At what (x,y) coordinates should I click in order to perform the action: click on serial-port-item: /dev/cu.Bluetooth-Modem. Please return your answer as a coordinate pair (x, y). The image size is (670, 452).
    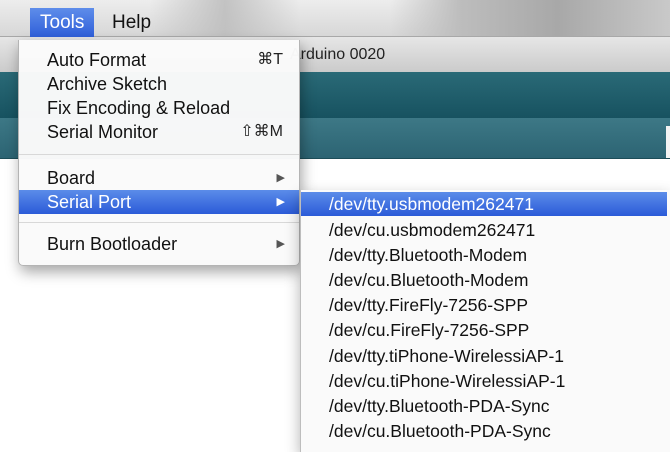
    Looking at the image, I should click on (484, 280).